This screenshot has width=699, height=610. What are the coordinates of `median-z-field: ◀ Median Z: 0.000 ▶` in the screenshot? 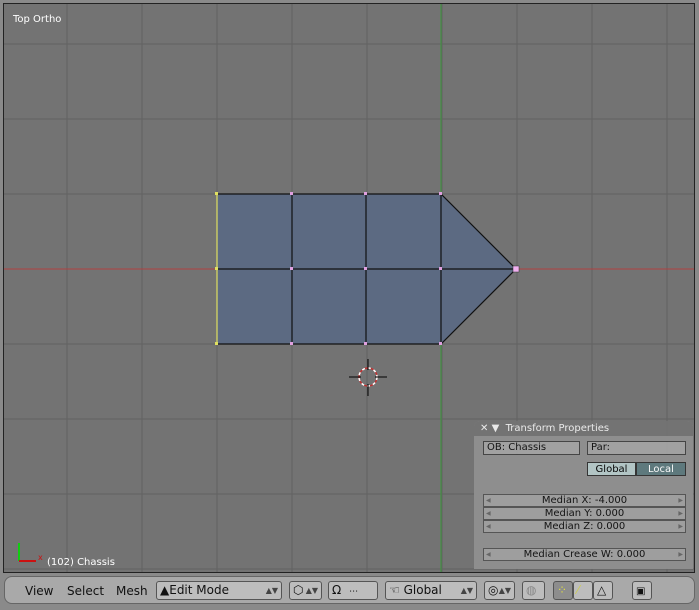 It's located at (584, 526).